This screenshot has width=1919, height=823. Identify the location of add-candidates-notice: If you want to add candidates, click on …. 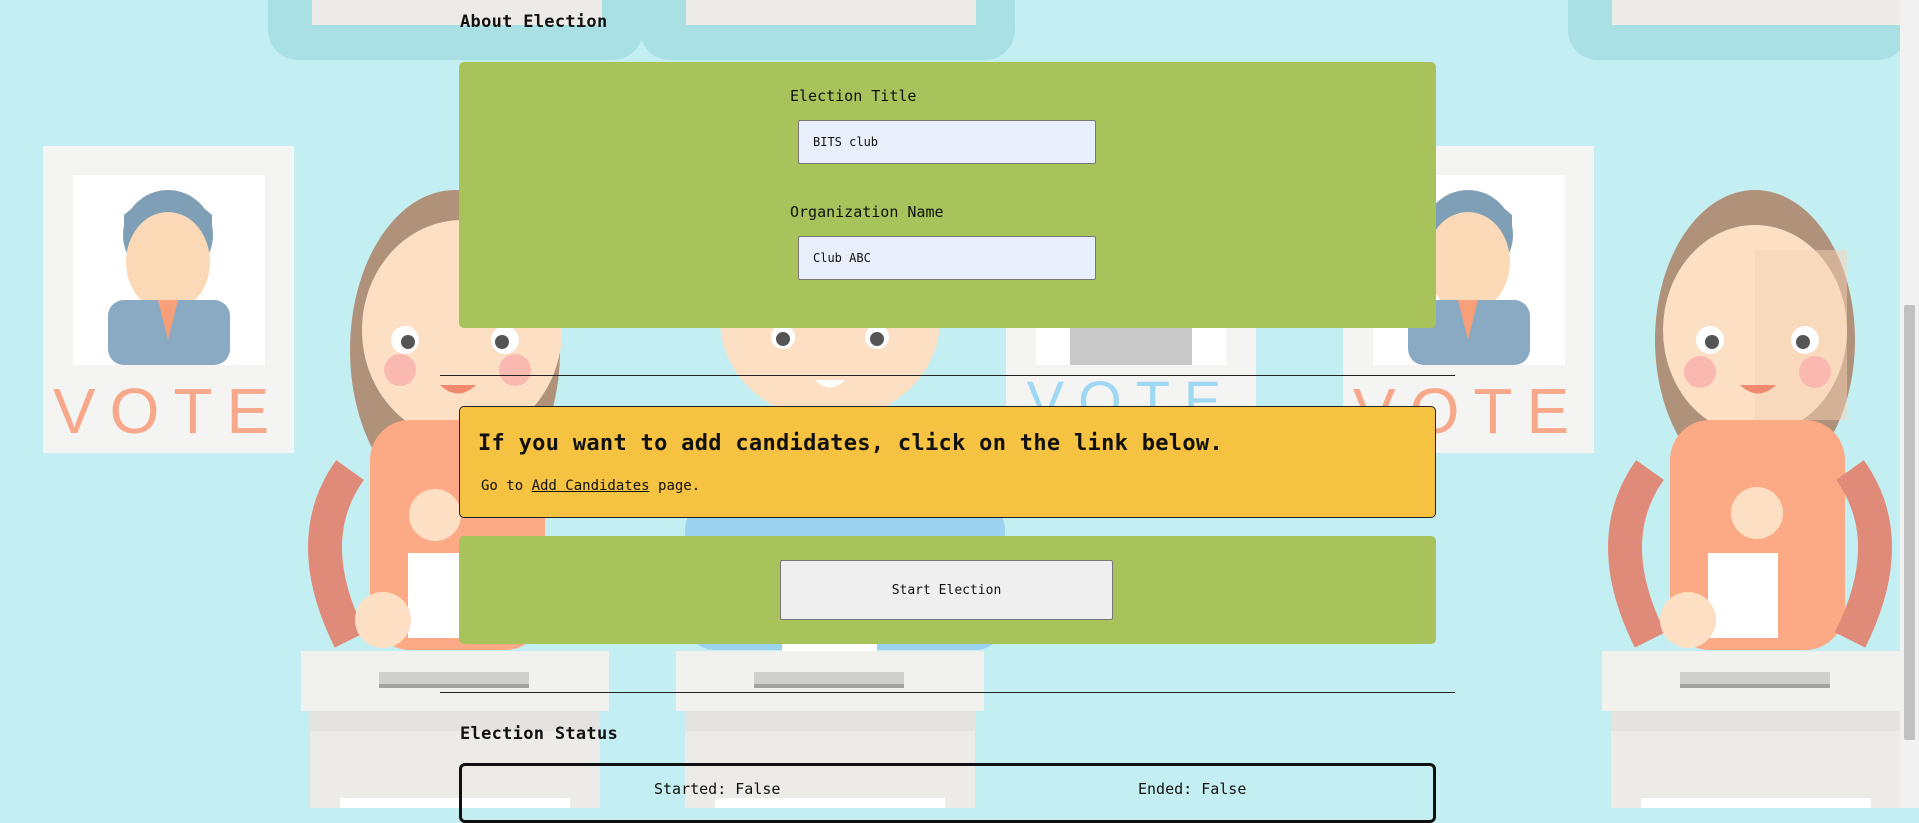
(947, 462).